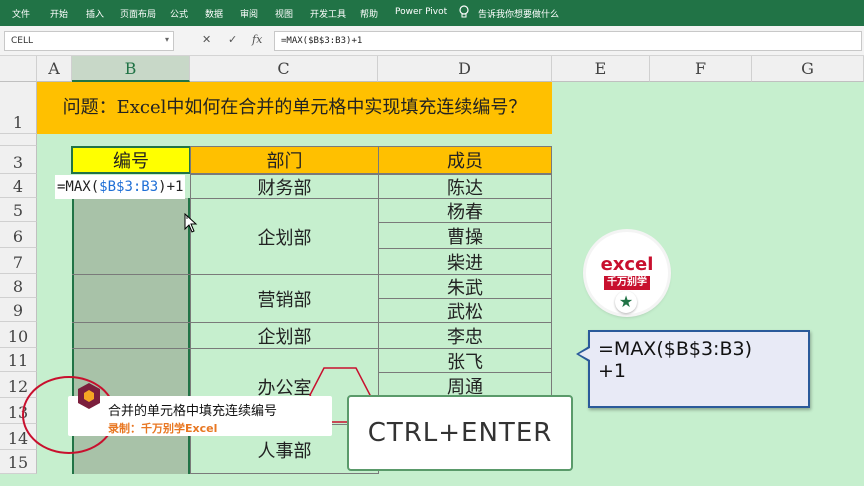  What do you see at coordinates (206, 39) in the screenshot?
I see `cancel-icon: ✕` at bounding box center [206, 39].